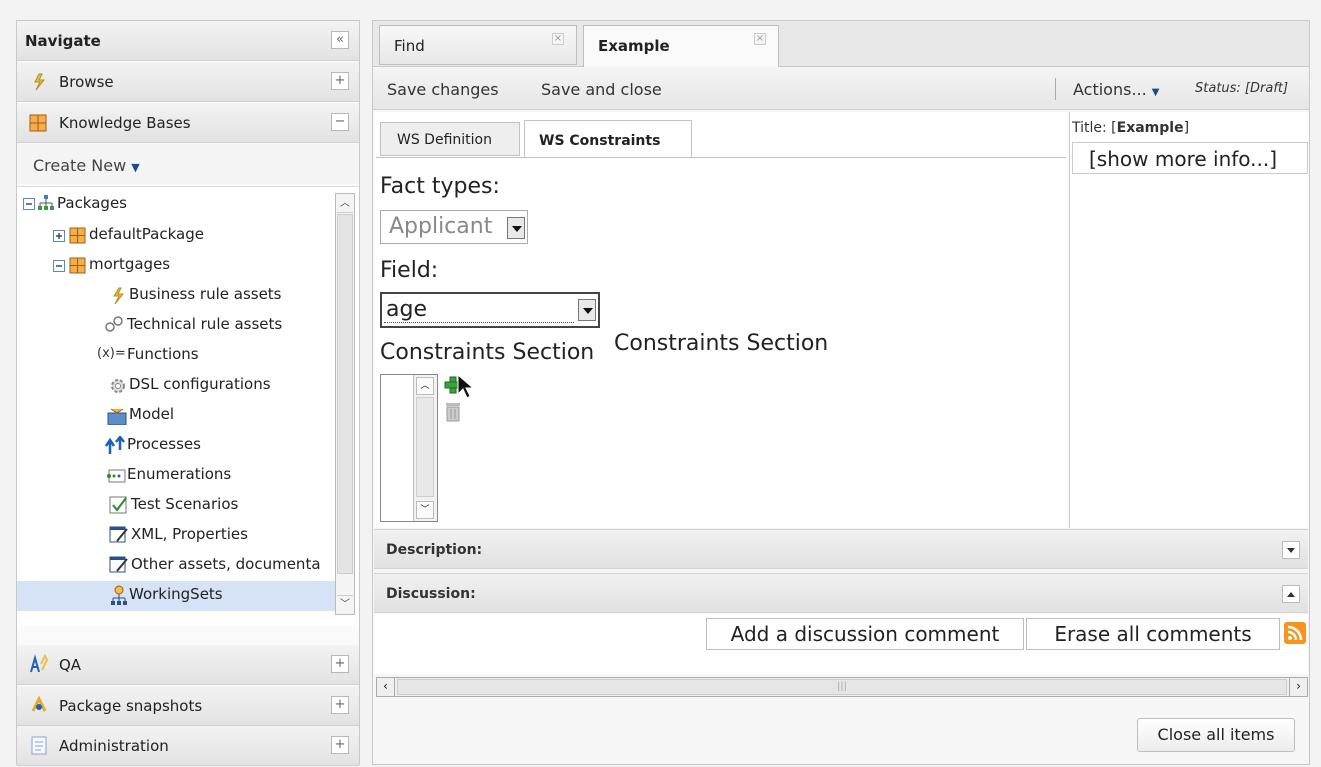  What do you see at coordinates (146, 234) in the screenshot?
I see `tree-item-default-package: defaultPackage` at bounding box center [146, 234].